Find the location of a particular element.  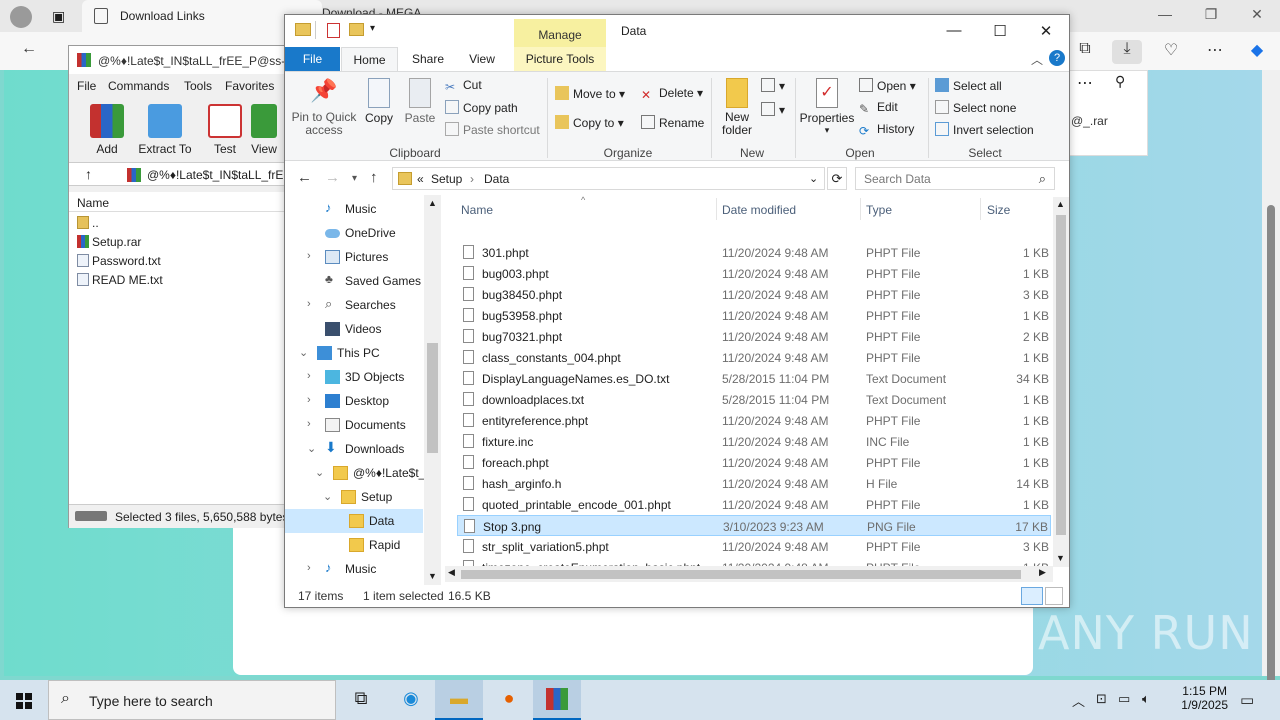

maximize-button: ☐ is located at coordinates (1000, 32).